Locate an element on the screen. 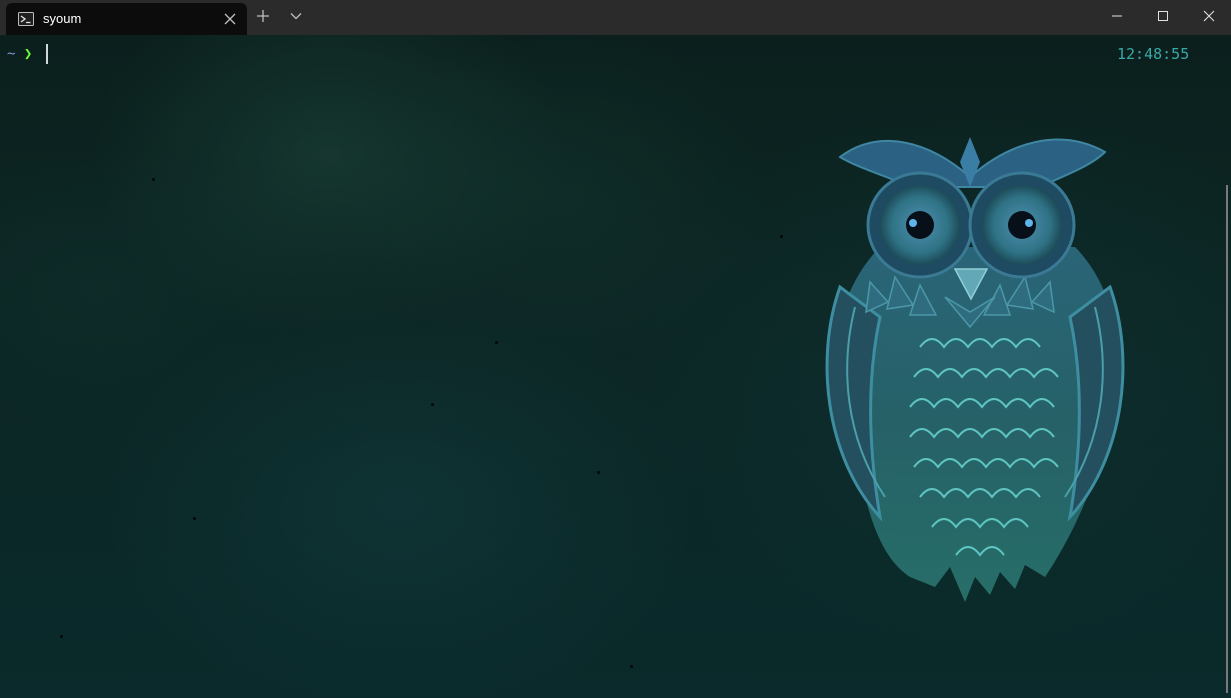  tab-dropdown-button is located at coordinates (296, 18).